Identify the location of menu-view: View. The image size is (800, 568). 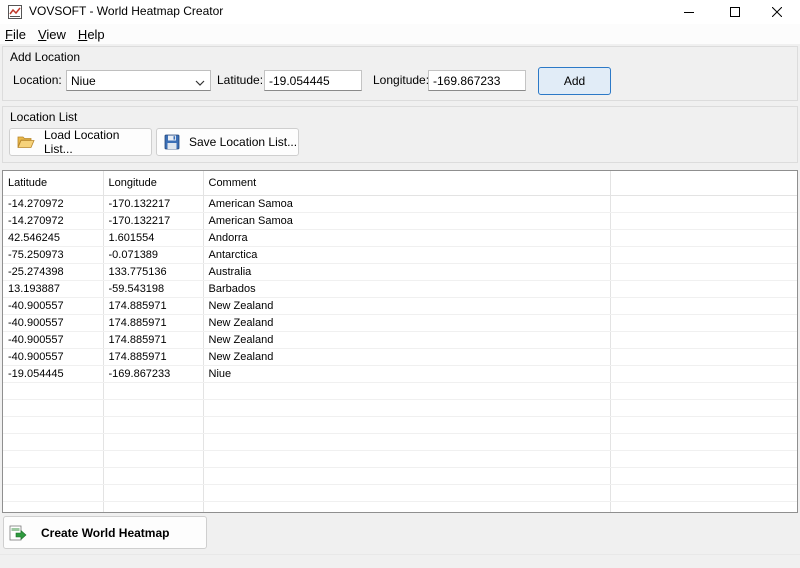
(52, 34).